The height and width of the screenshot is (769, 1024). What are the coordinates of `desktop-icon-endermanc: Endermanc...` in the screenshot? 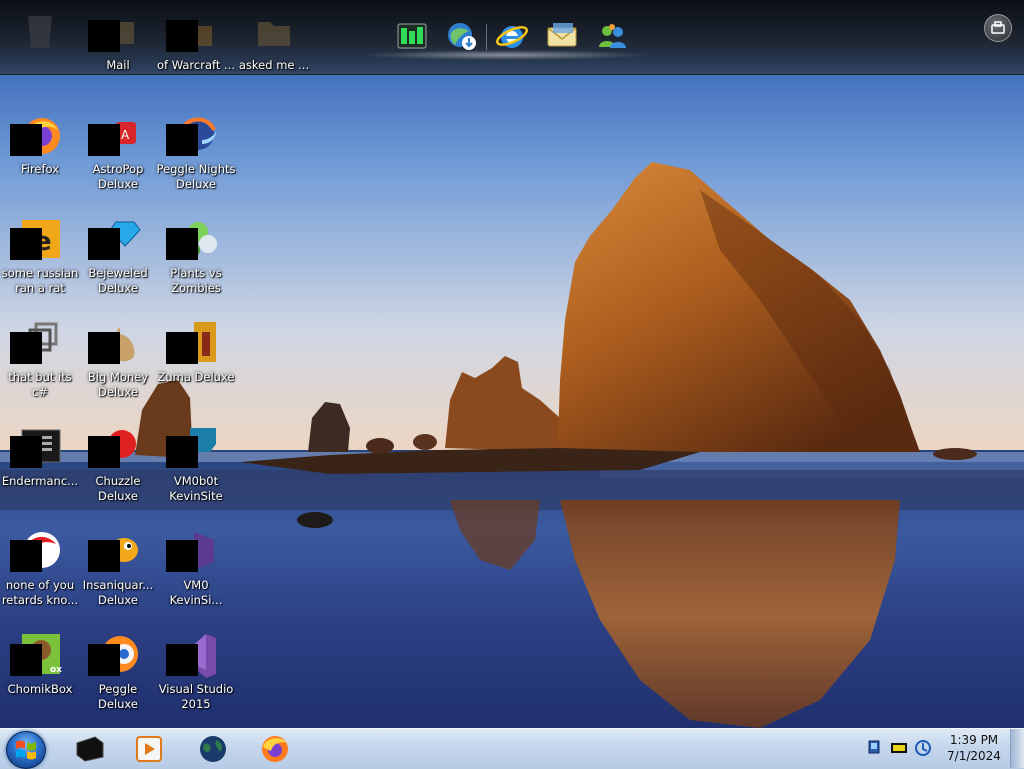 It's located at (40, 456).